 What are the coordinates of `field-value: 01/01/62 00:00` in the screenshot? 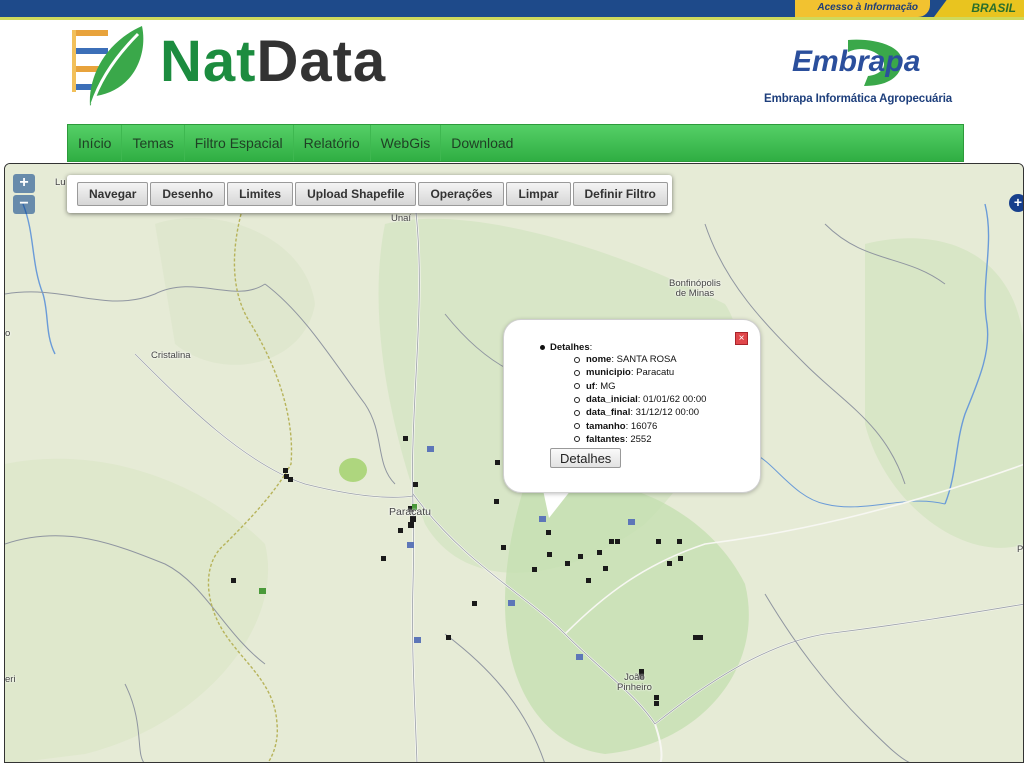 It's located at (675, 400).